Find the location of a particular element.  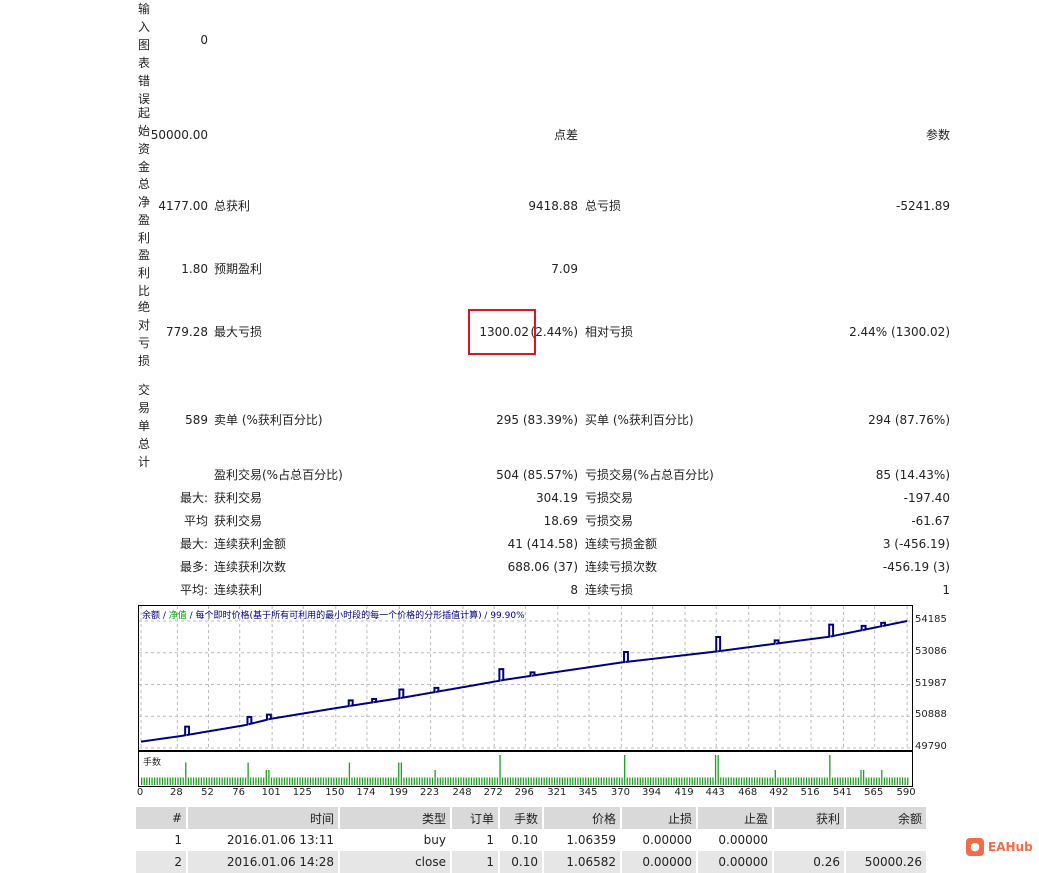

balance-chart-svg is located at coordinates (525, 677).